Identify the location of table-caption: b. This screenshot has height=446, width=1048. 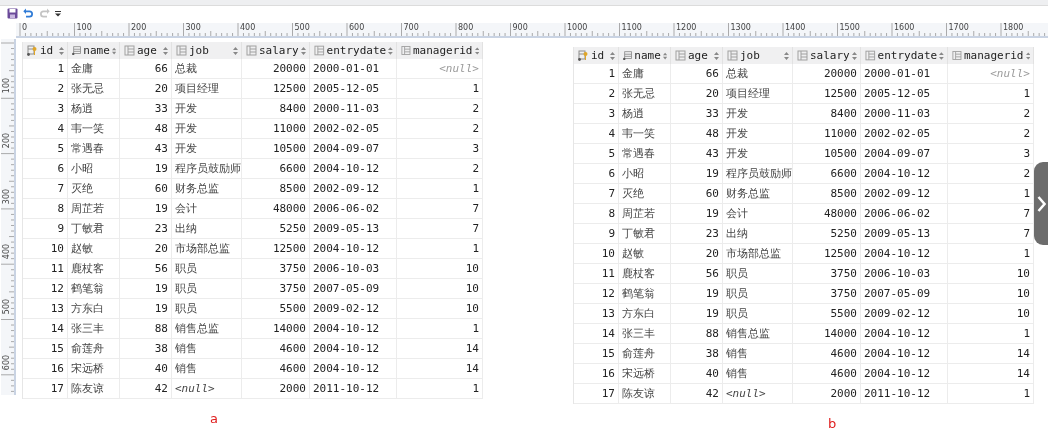
(832, 423).